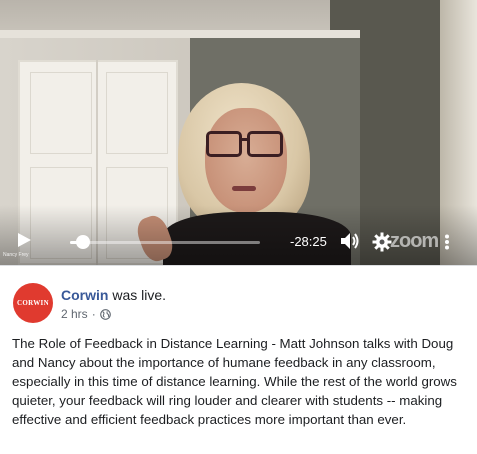 The image size is (477, 454). I want to click on speaker-glasses-left, so click(224, 144).